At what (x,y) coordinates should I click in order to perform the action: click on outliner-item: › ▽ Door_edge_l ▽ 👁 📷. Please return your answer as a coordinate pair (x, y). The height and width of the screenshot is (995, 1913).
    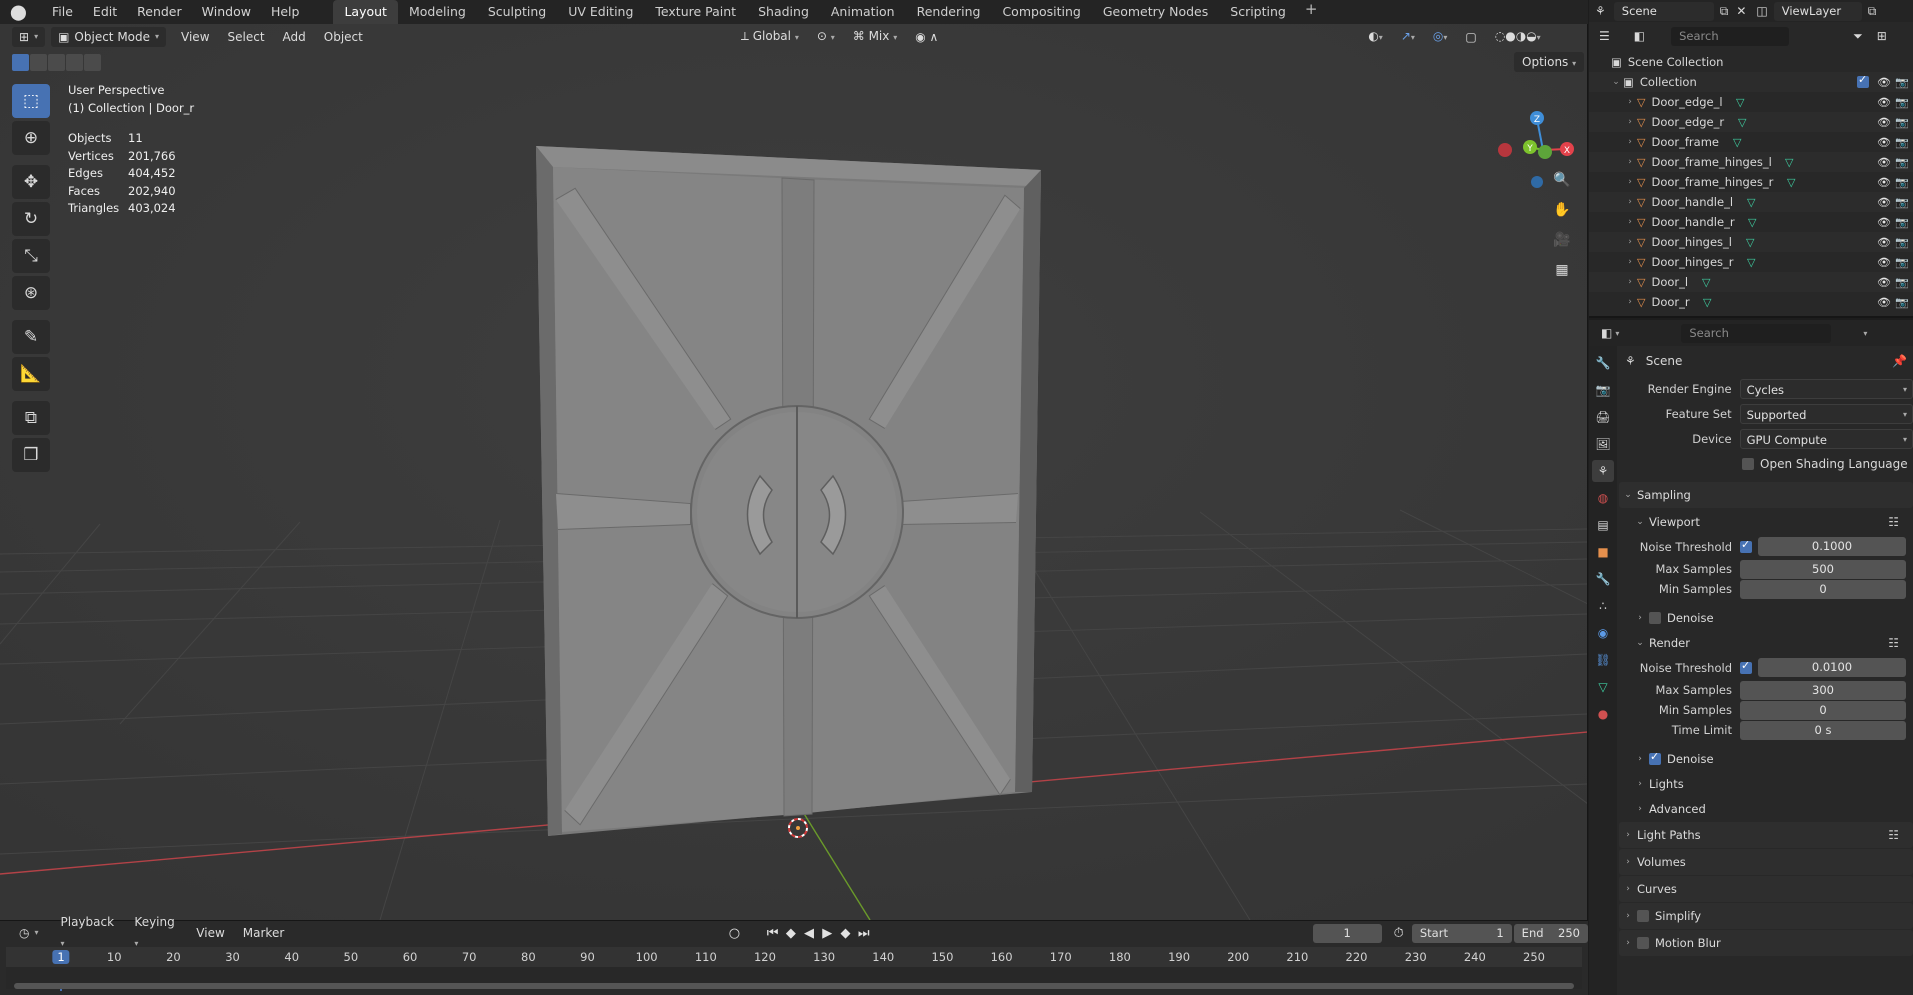
    Looking at the image, I should click on (1751, 102).